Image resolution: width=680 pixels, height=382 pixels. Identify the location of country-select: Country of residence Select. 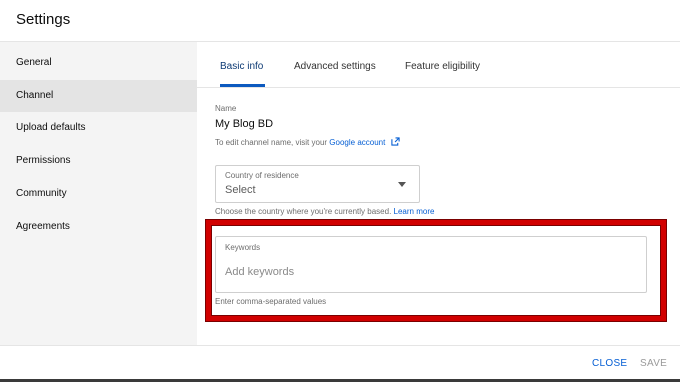
(317, 184).